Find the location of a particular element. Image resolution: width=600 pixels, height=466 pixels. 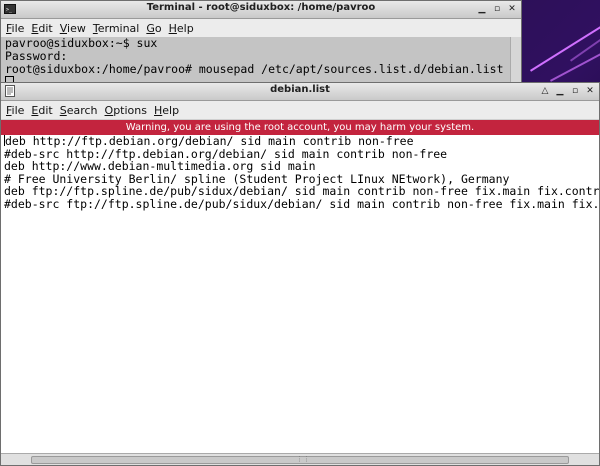

editor-menubar: File Edit Search Options Help is located at coordinates (300, 110).